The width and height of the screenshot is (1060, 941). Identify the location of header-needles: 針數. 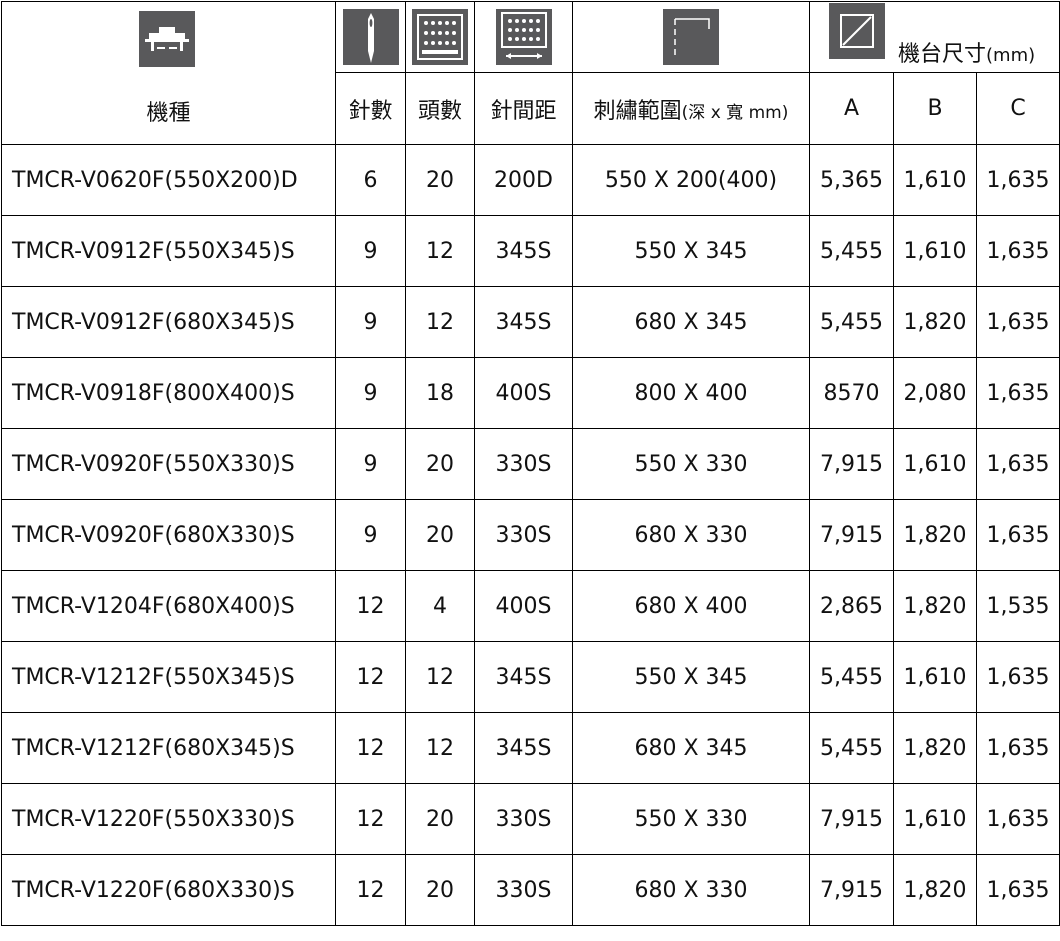
(370, 108).